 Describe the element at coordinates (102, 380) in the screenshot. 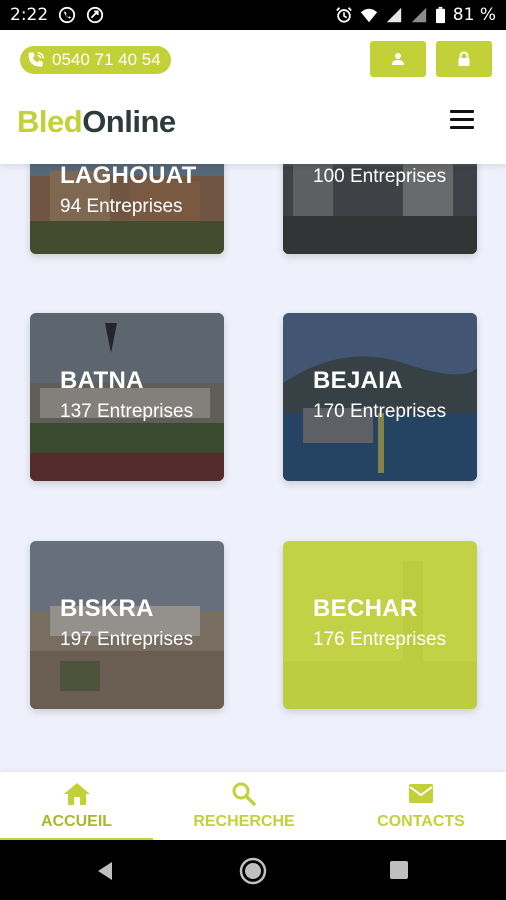

I see `city-name: BATNA` at that location.